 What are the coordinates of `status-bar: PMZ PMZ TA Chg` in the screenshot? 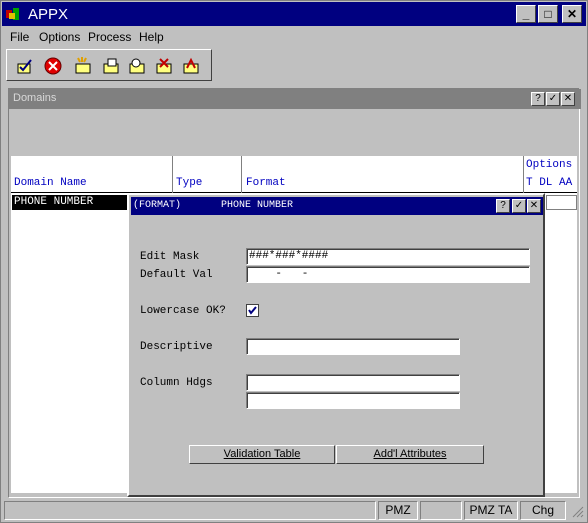 It's located at (294, 510).